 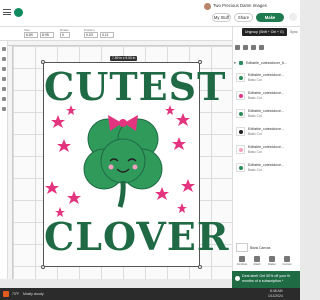 What do you see at coordinates (276, 291) in the screenshot?
I see `clock-time: 8:48 AM` at bounding box center [276, 291].